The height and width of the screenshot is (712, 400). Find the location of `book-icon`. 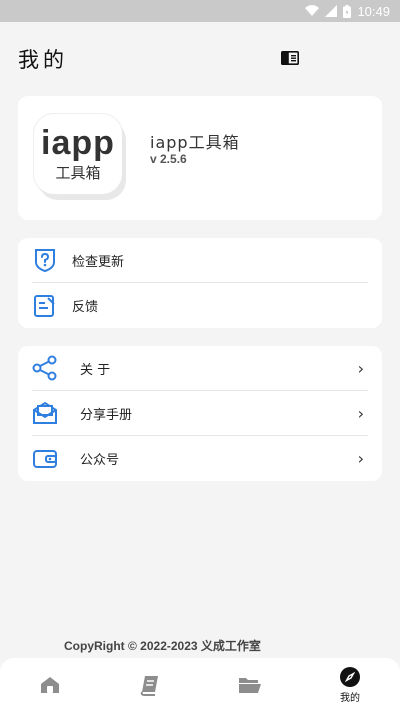

book-icon is located at coordinates (149, 686).